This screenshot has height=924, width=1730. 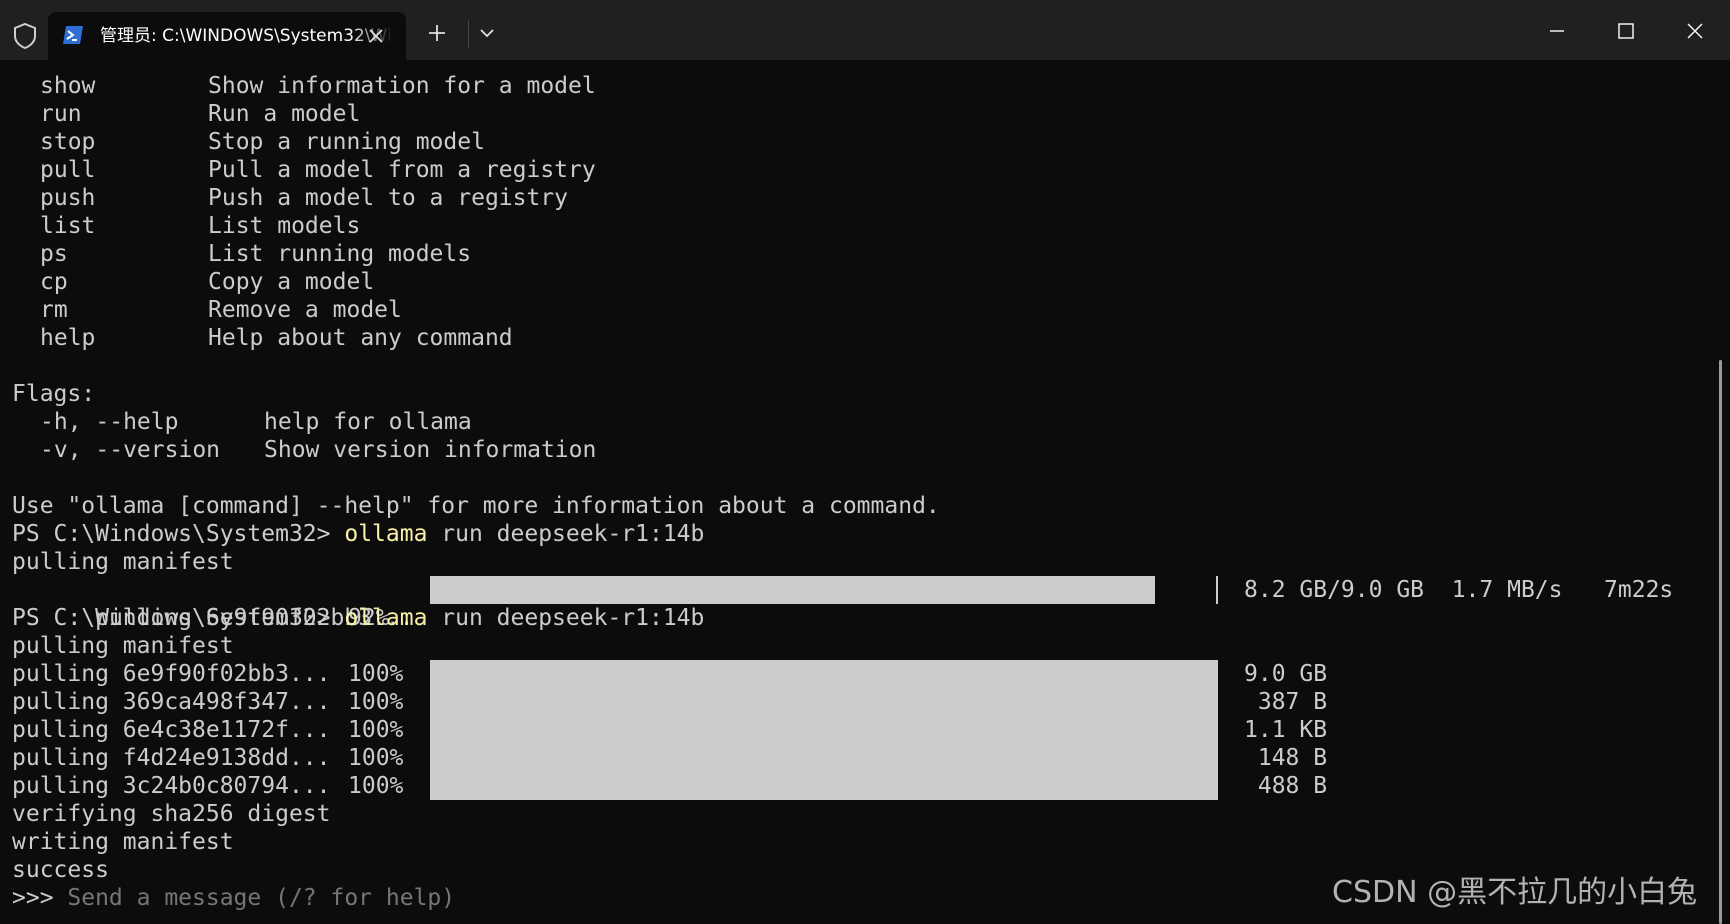 I want to click on layer-row: pulling f4d24e9138dd... 100%, so click(x=207, y=758).